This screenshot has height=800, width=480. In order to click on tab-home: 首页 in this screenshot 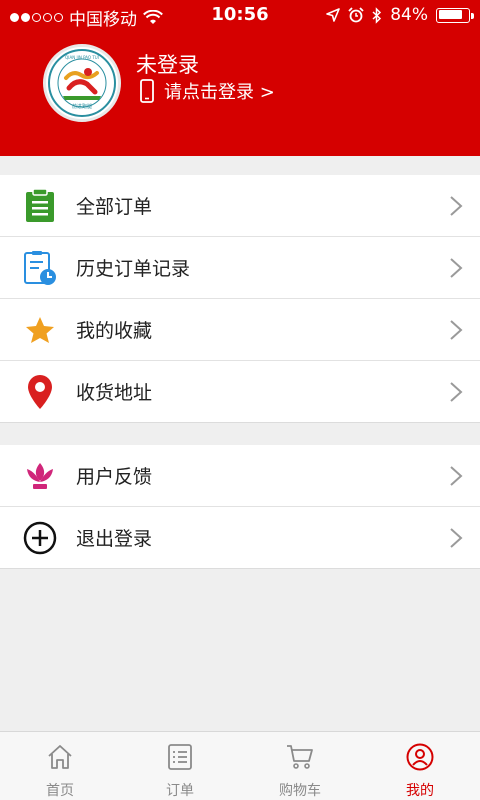, I will do `click(60, 766)`.